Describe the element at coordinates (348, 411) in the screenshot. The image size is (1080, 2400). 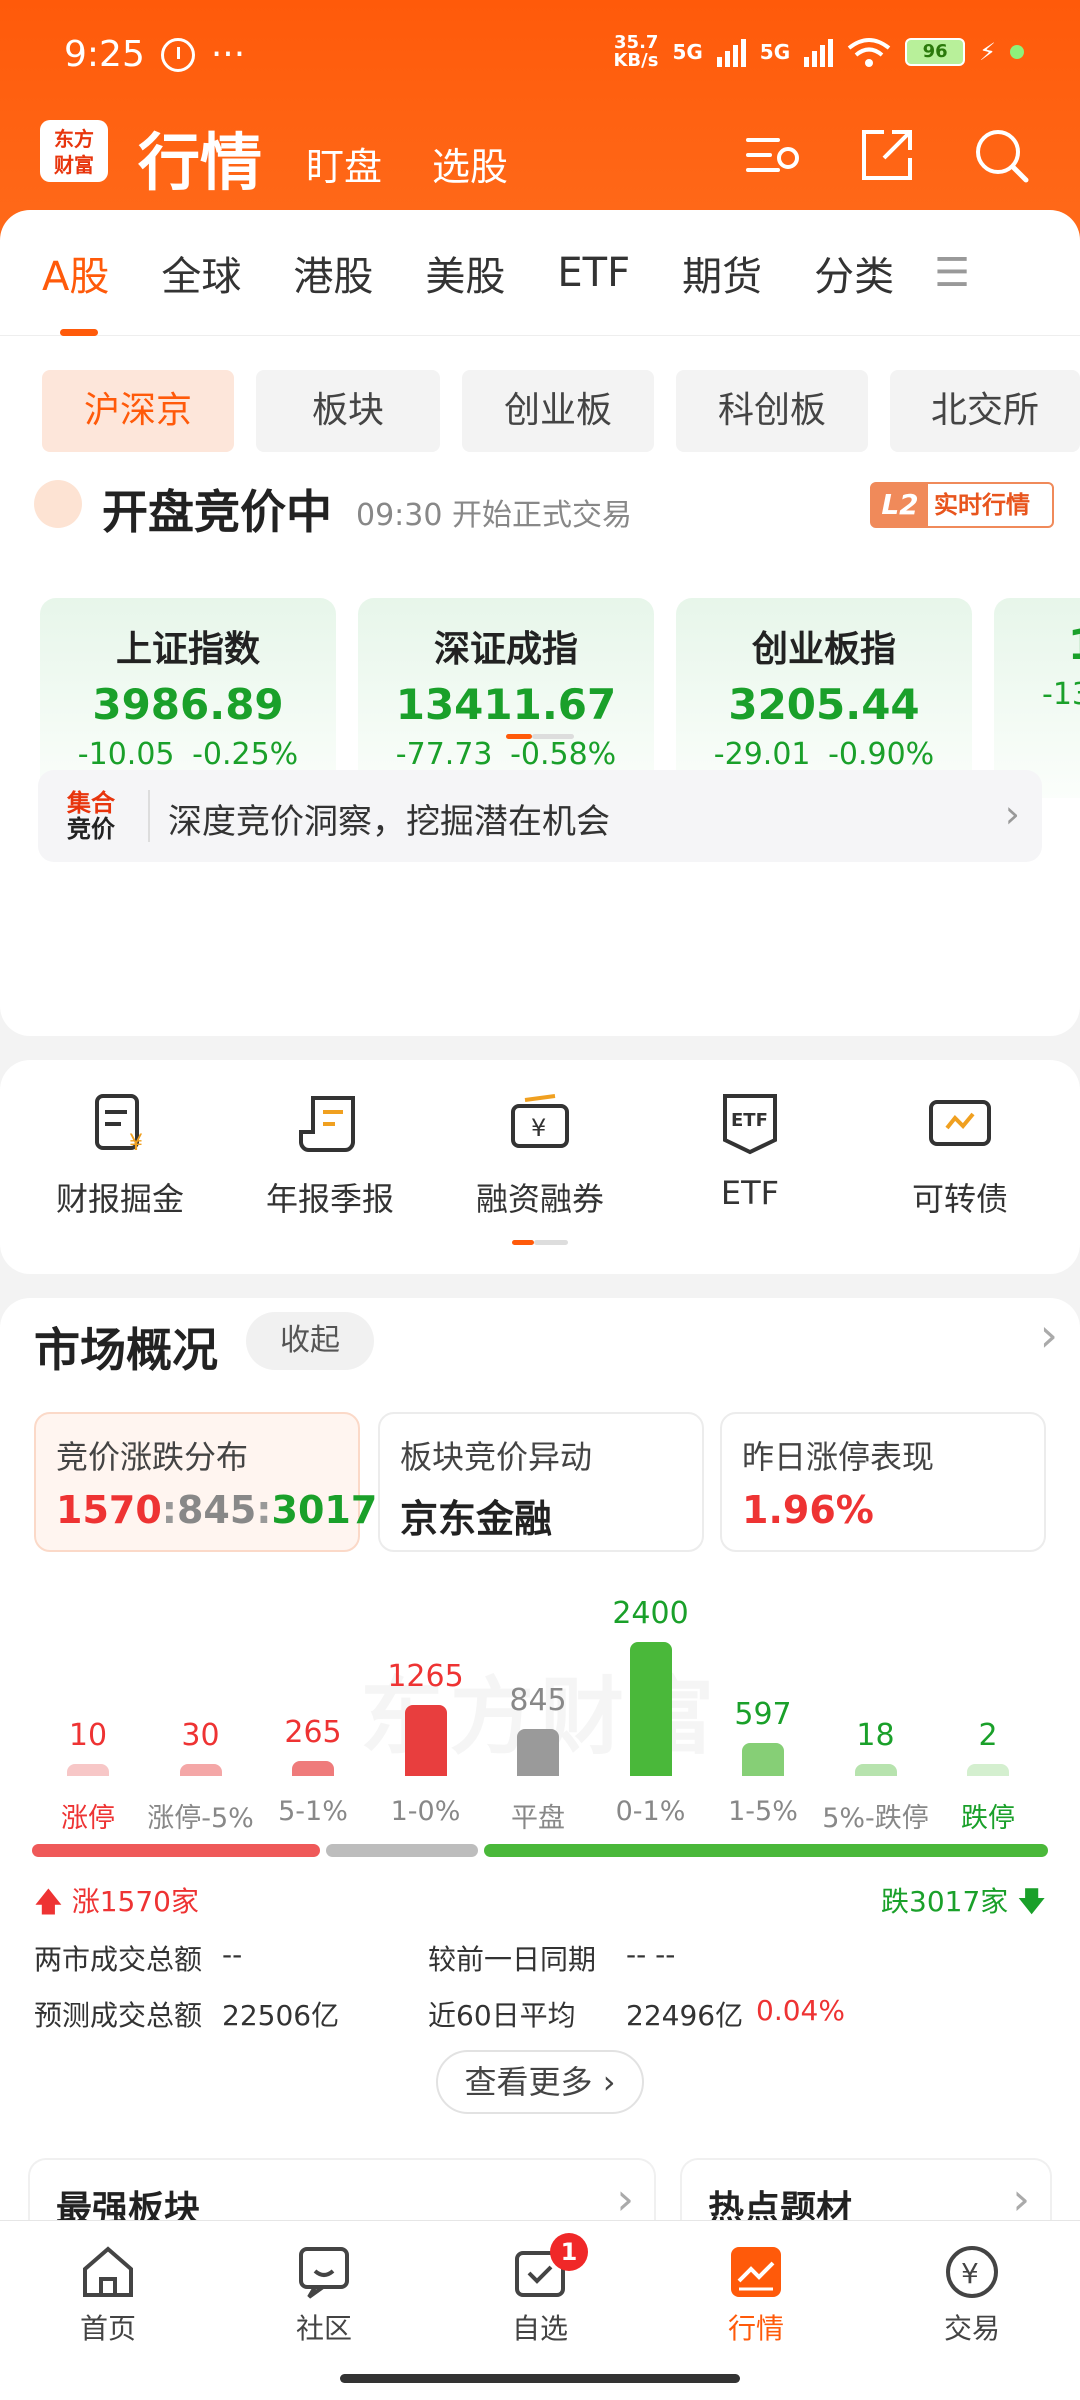
I see `subtab-sector: 板块` at that location.